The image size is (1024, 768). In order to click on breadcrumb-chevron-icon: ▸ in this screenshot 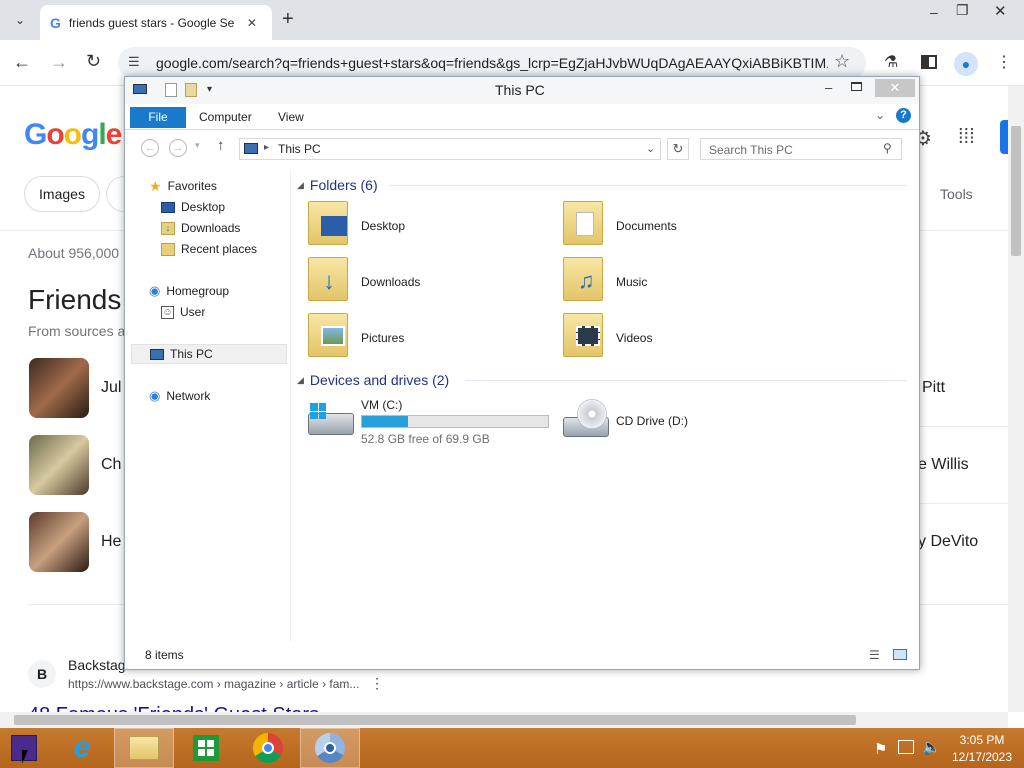, I will do `click(266, 147)`.